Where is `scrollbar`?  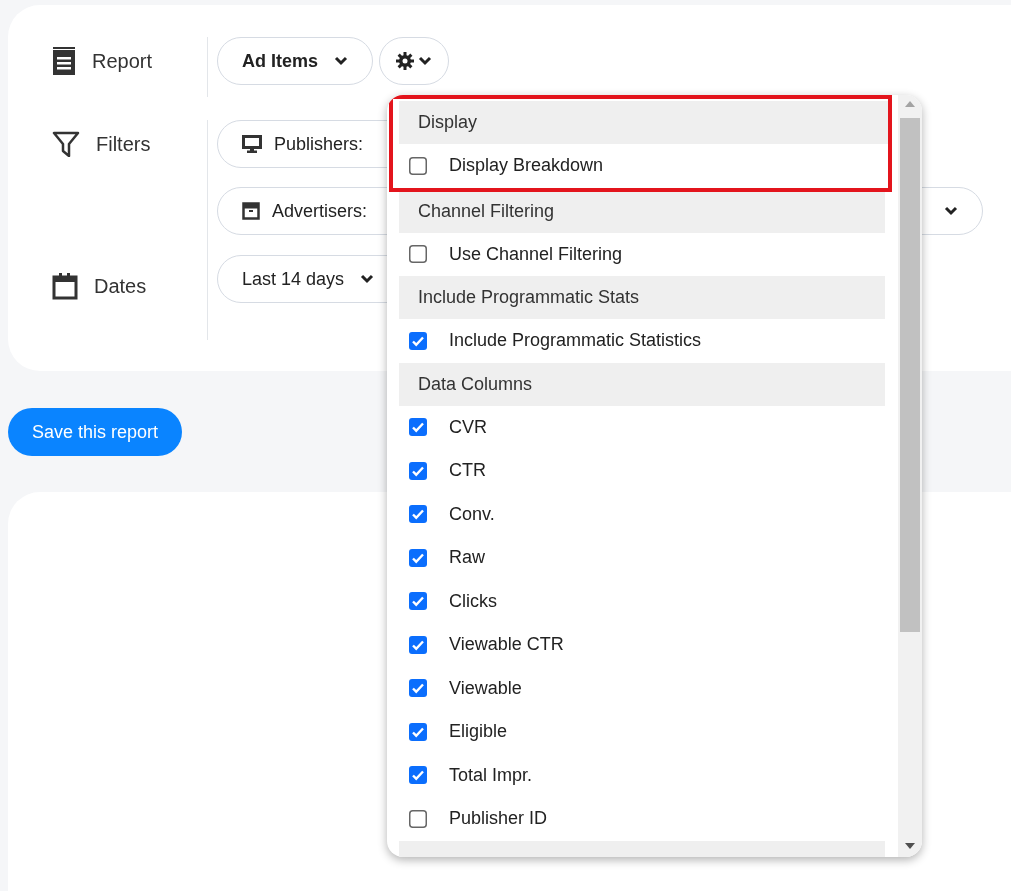 scrollbar is located at coordinates (910, 476).